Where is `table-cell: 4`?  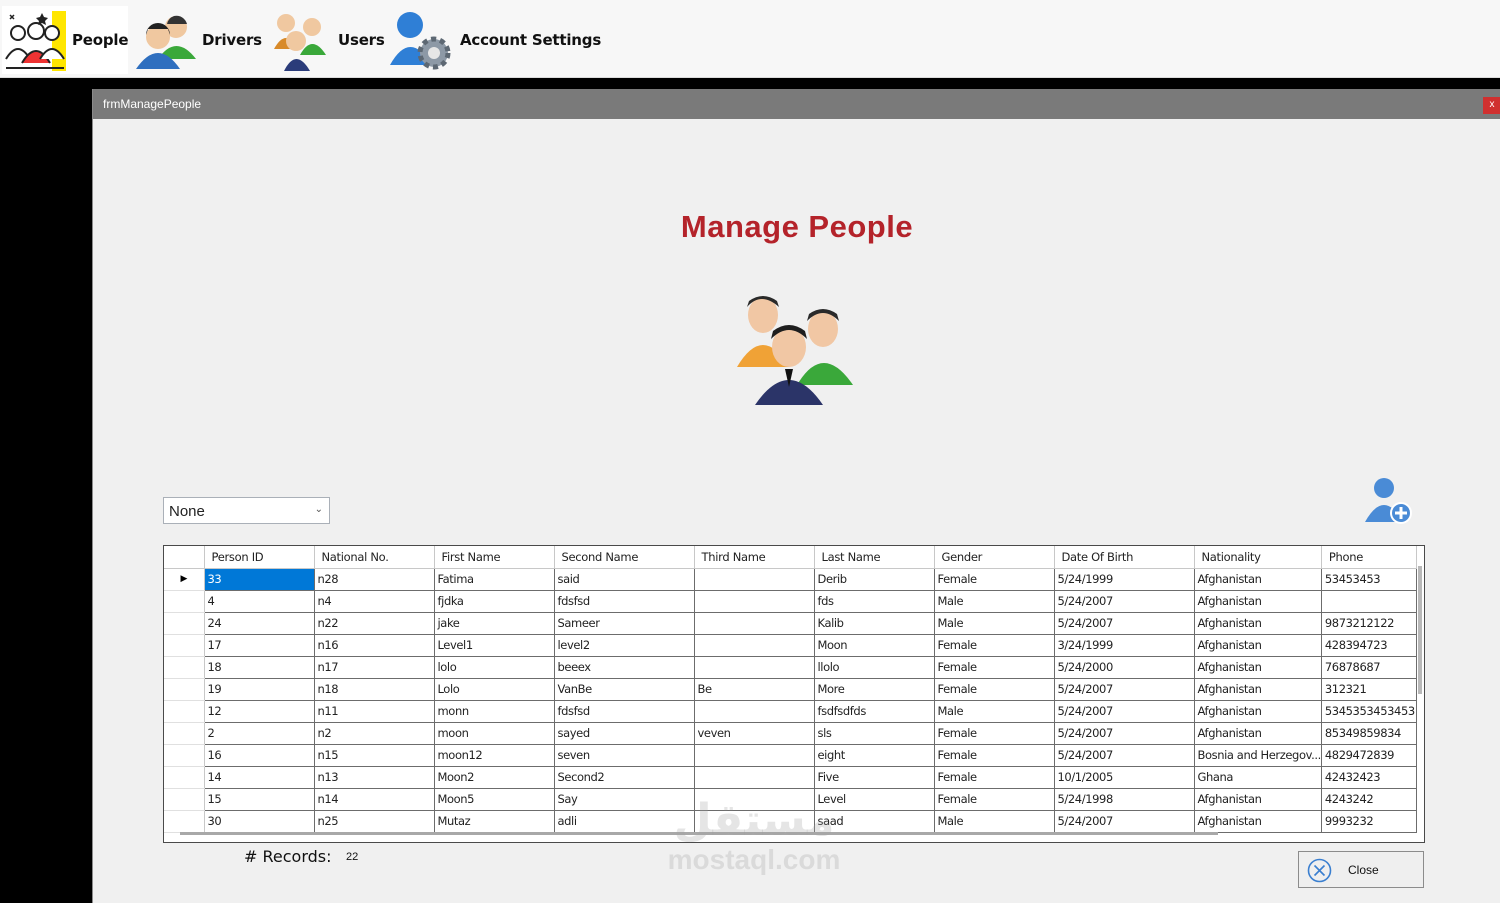
table-cell: 4 is located at coordinates (259, 601).